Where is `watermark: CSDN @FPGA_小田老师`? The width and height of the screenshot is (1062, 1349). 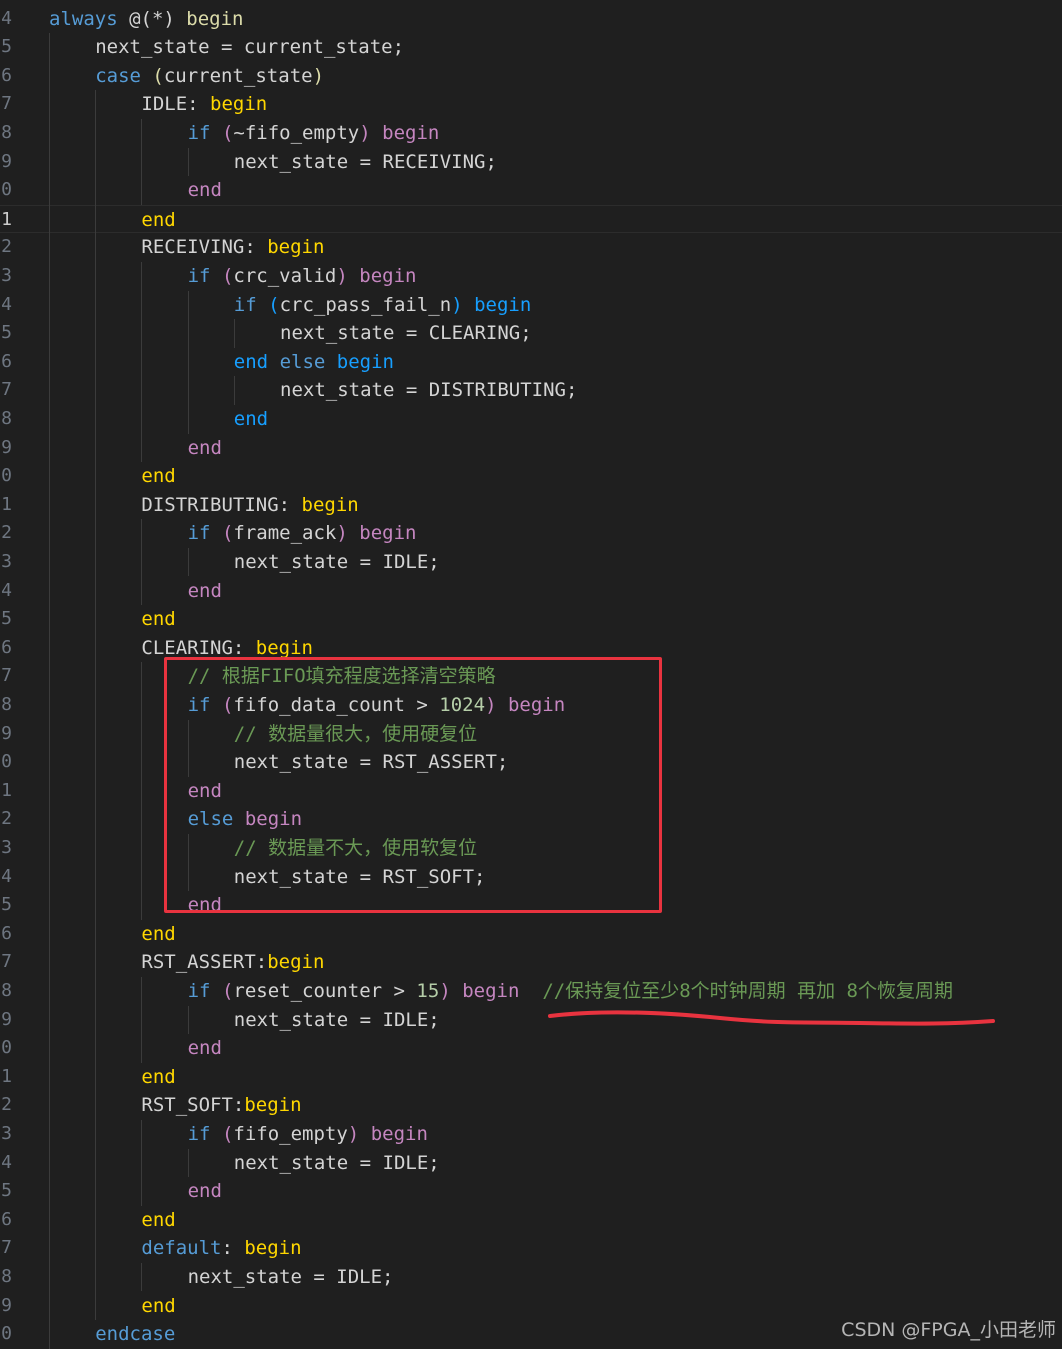 watermark: CSDN @FPGA_小田老师 is located at coordinates (948, 1330).